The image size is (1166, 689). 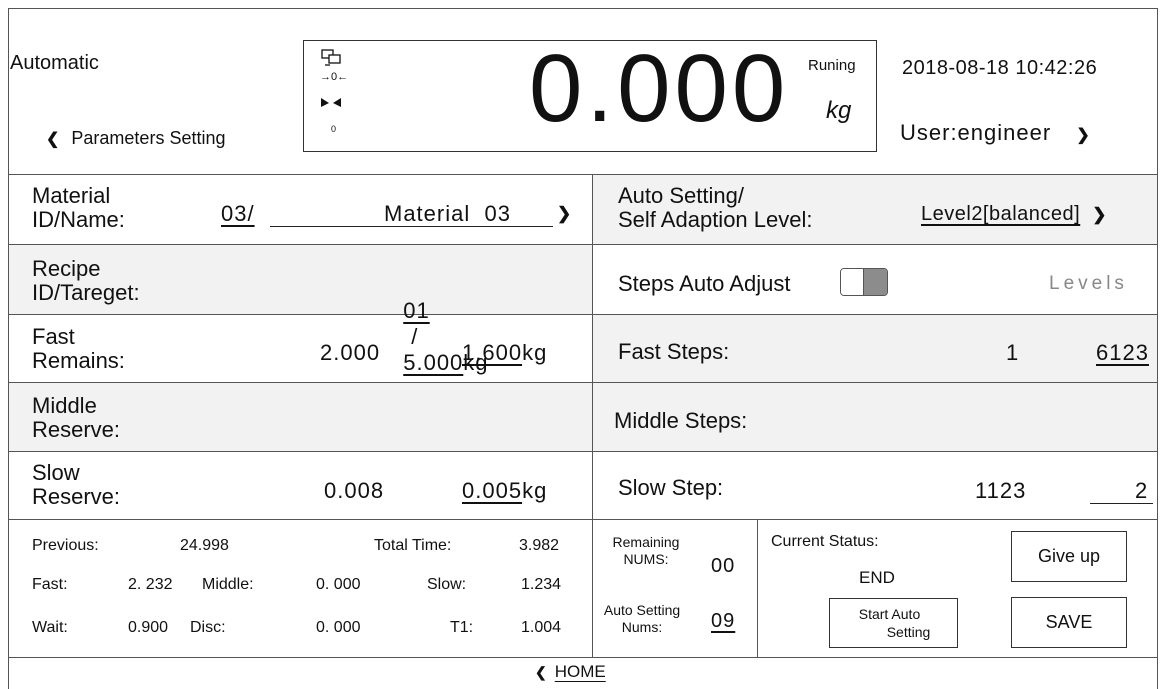 I want to click on home-link: ❮ HOME, so click(x=570, y=672).